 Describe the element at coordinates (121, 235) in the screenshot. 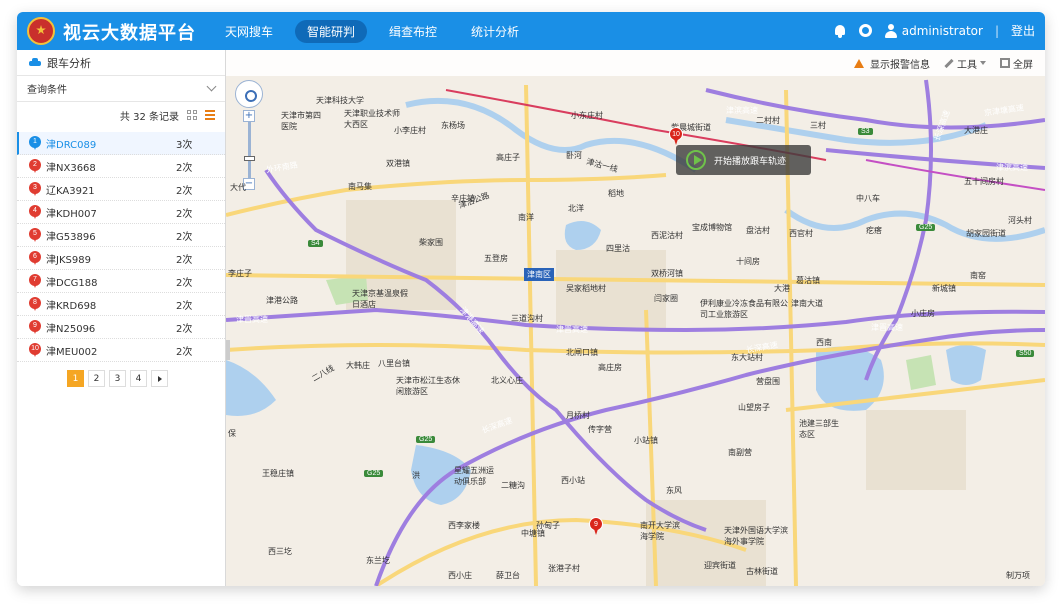

I see `list-item: 5 津G53896 2次` at that location.